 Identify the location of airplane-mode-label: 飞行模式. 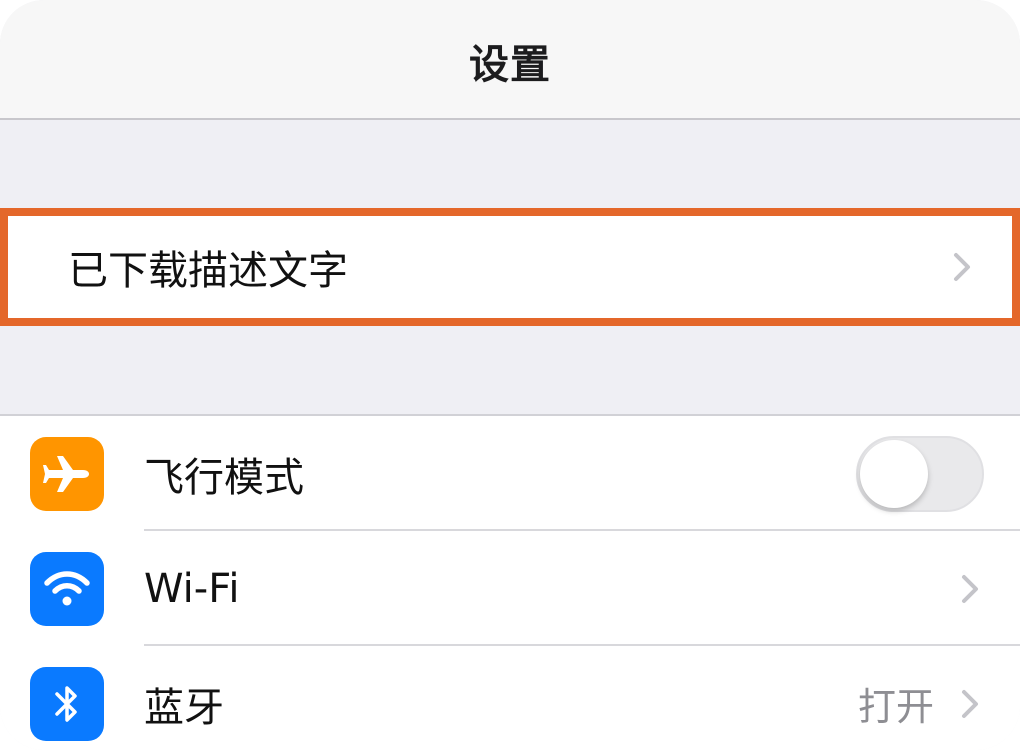
(224, 477).